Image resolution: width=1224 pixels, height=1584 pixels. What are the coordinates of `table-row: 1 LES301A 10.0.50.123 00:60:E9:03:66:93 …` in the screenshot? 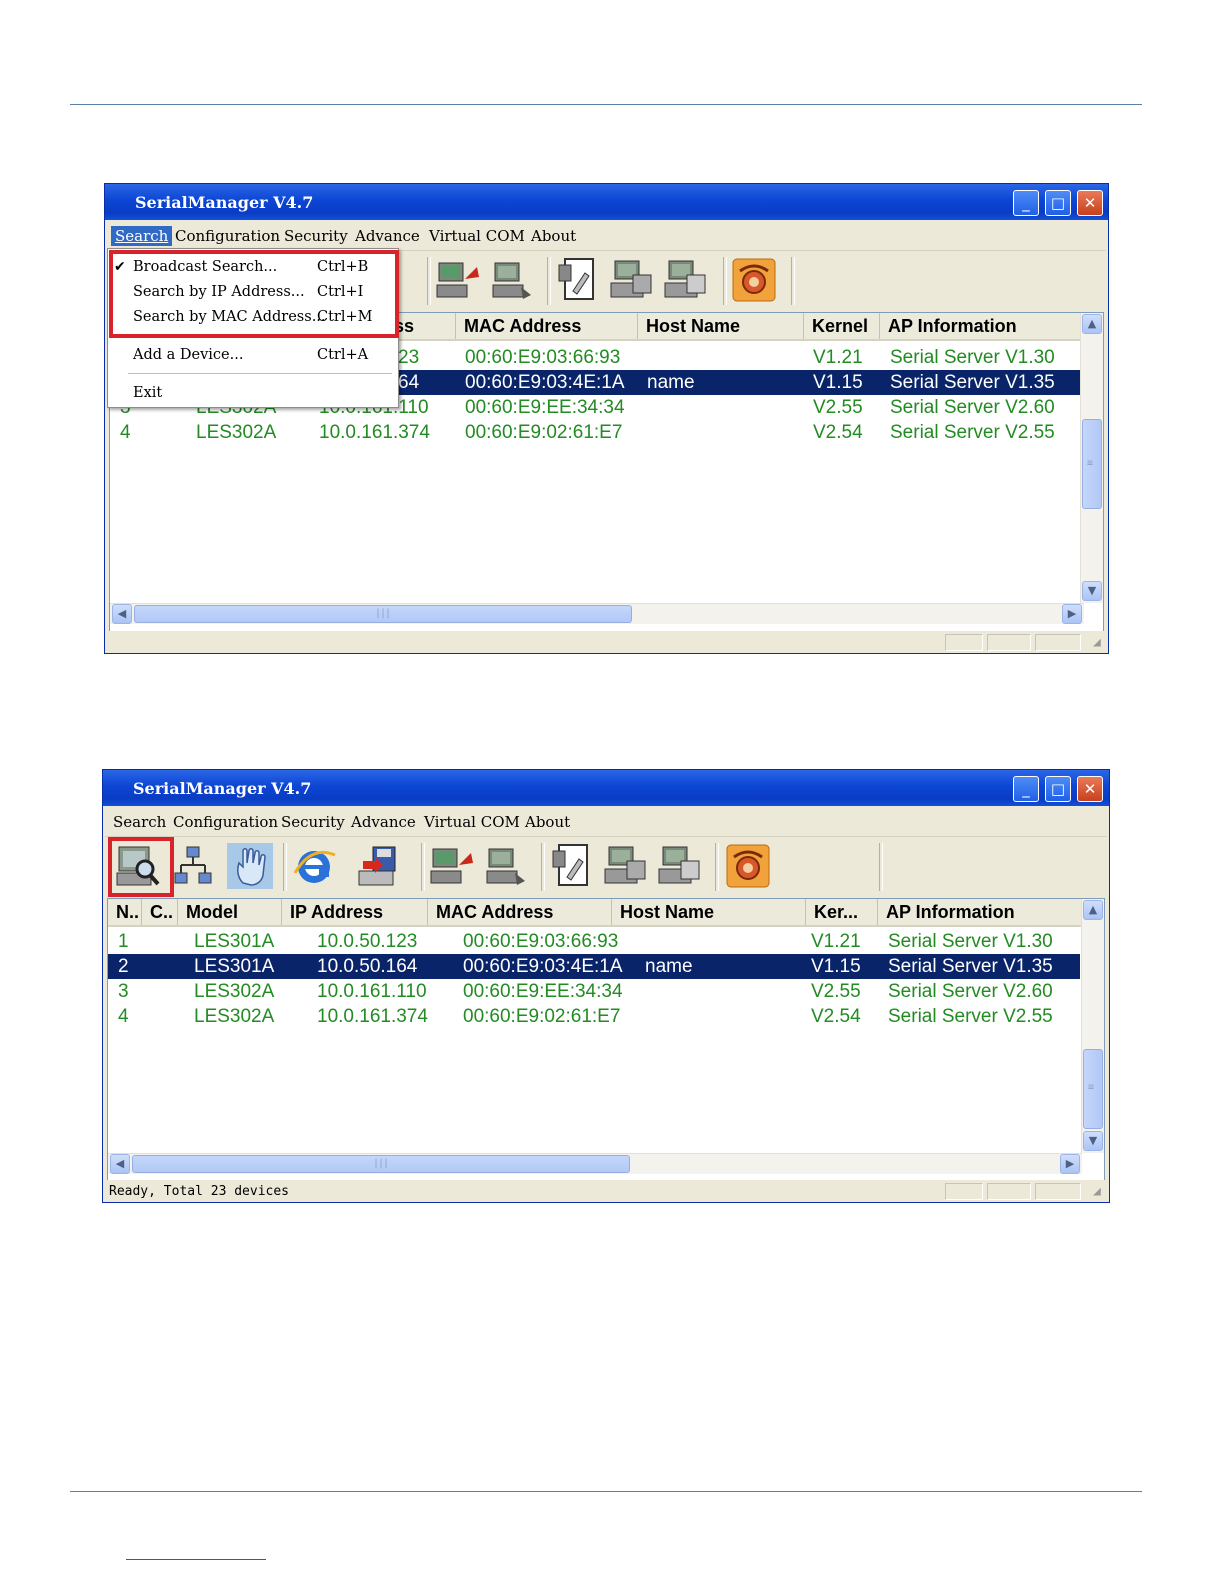 It's located at (594, 941).